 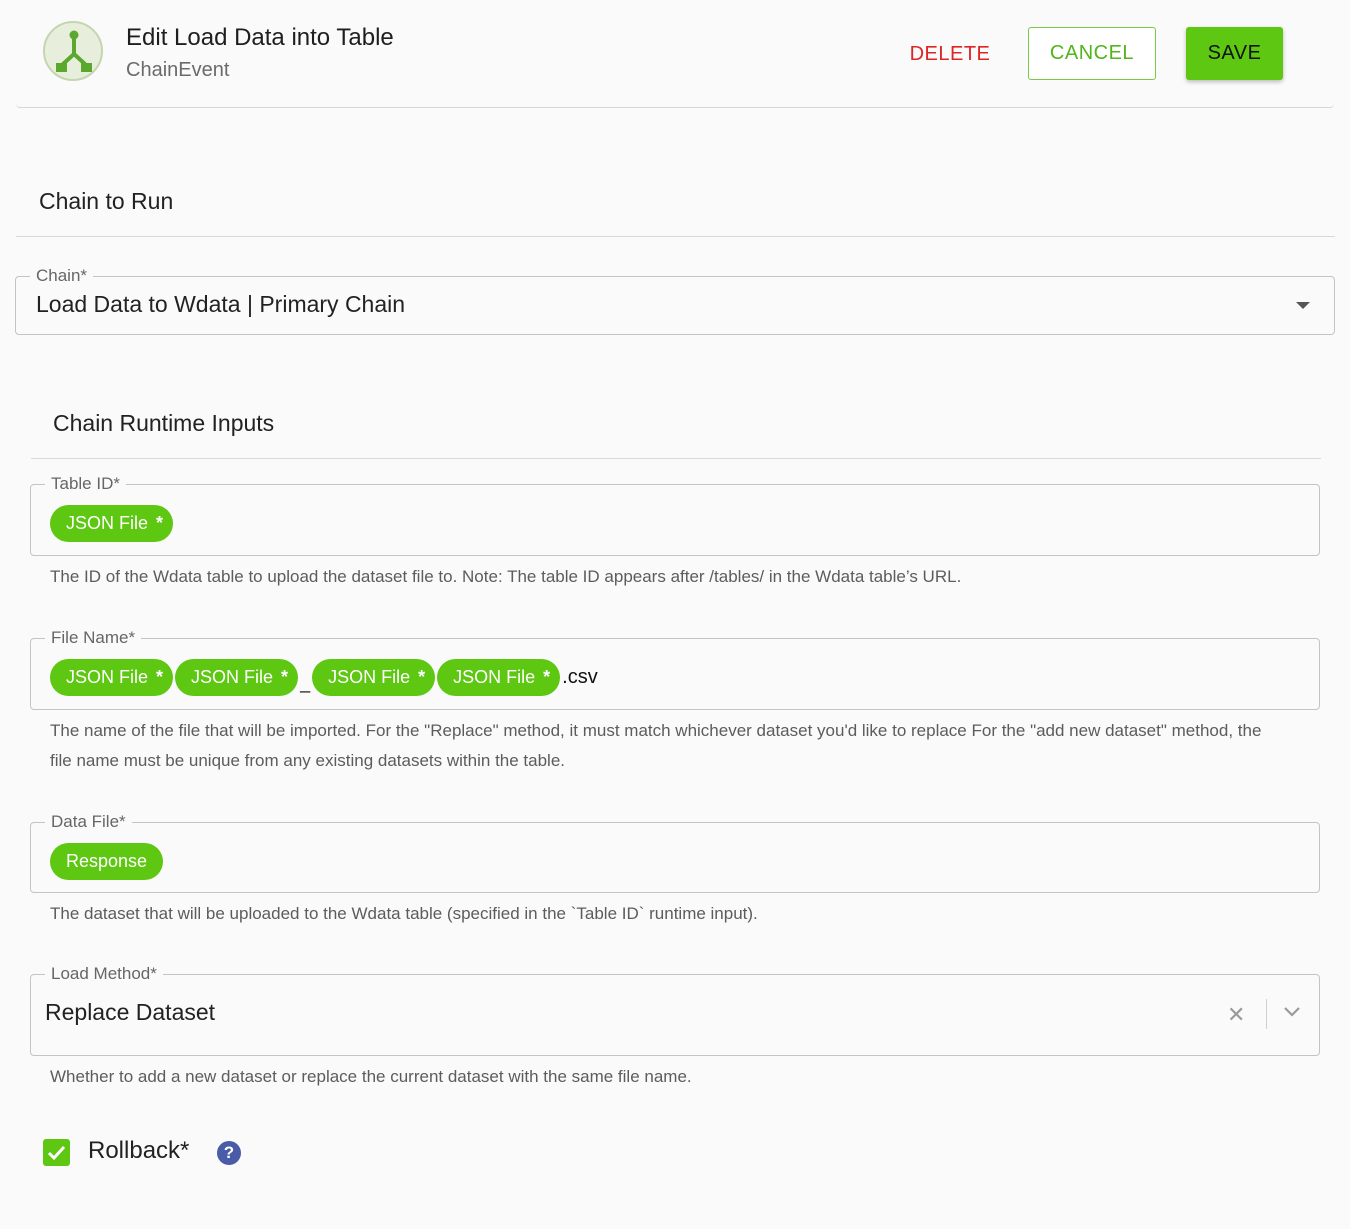 What do you see at coordinates (950, 54) in the screenshot?
I see `delete-button: DELETE` at bounding box center [950, 54].